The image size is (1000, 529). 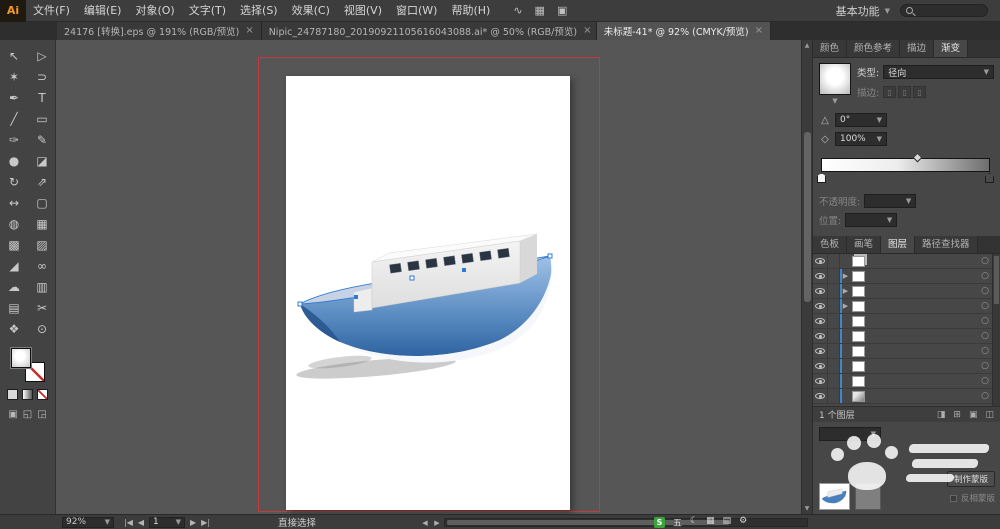 What do you see at coordinates (890, 92) in the screenshot?
I see `stroke-within-button: ▯` at bounding box center [890, 92].